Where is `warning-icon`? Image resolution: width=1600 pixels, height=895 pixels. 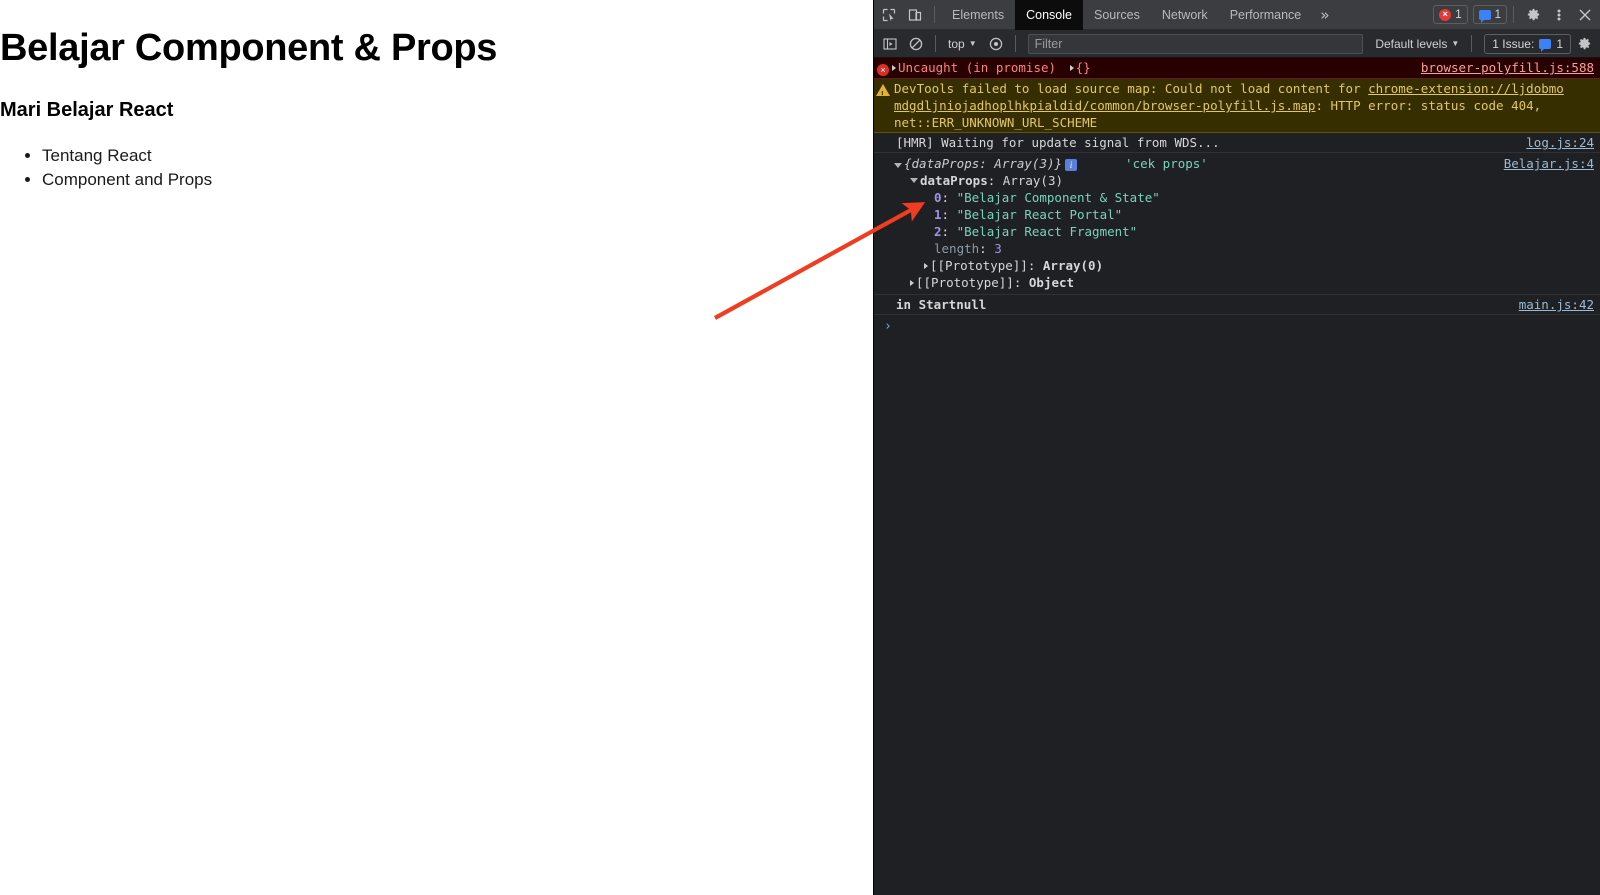
warning-icon is located at coordinates (883, 91).